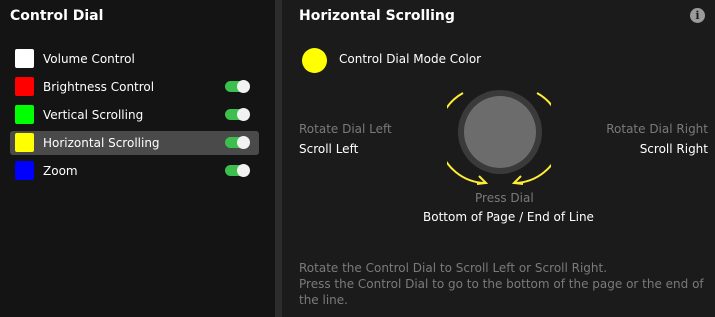 The image size is (715, 317). What do you see at coordinates (99, 87) in the screenshot?
I see `mode-label: Brightness Control` at bounding box center [99, 87].